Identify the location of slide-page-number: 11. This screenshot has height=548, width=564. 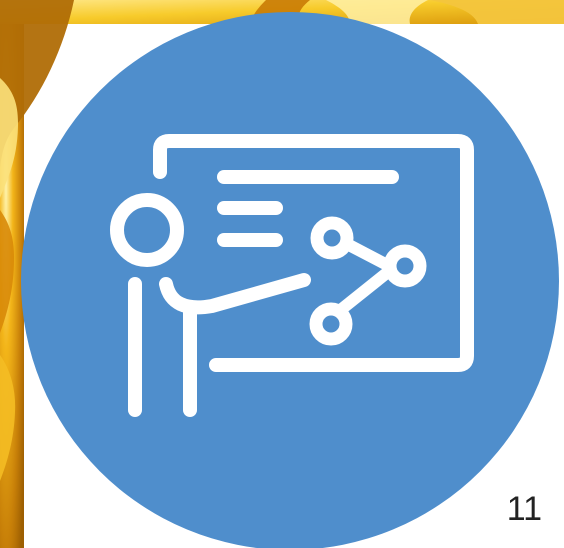
(524, 509).